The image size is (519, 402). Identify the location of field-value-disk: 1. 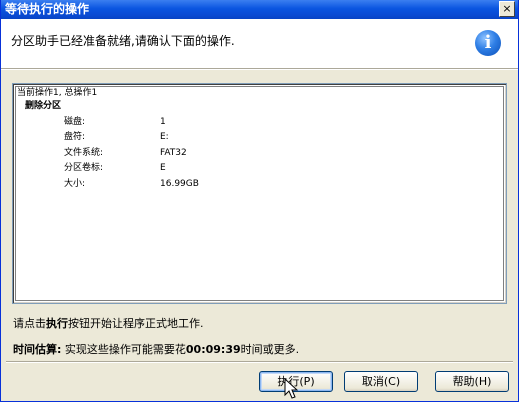
(163, 122).